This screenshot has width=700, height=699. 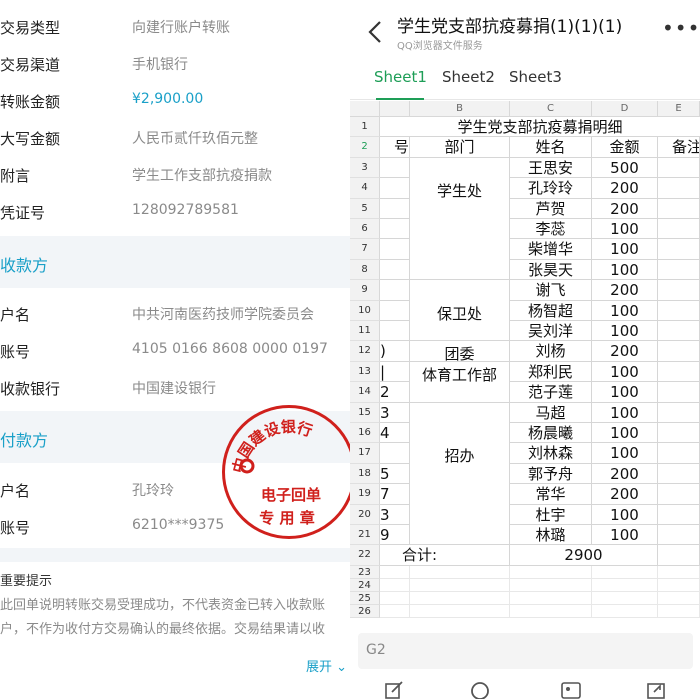 What do you see at coordinates (551, 474) in the screenshot?
I see `cell-name: 郭予舟` at bounding box center [551, 474].